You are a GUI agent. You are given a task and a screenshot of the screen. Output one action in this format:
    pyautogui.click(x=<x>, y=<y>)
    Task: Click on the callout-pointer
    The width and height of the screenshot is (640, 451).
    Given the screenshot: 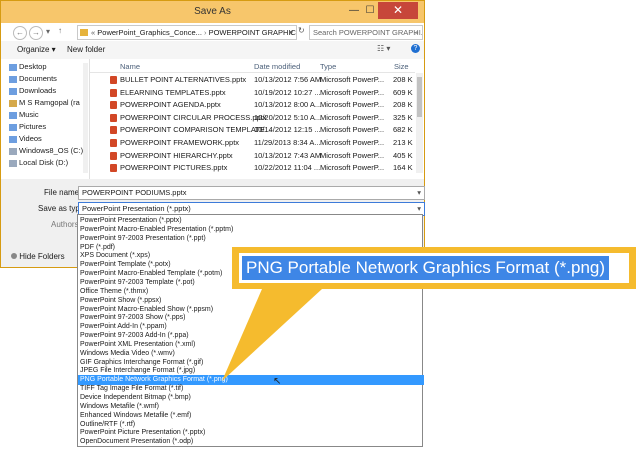 What is the action you would take?
    pyautogui.click(x=272, y=335)
    